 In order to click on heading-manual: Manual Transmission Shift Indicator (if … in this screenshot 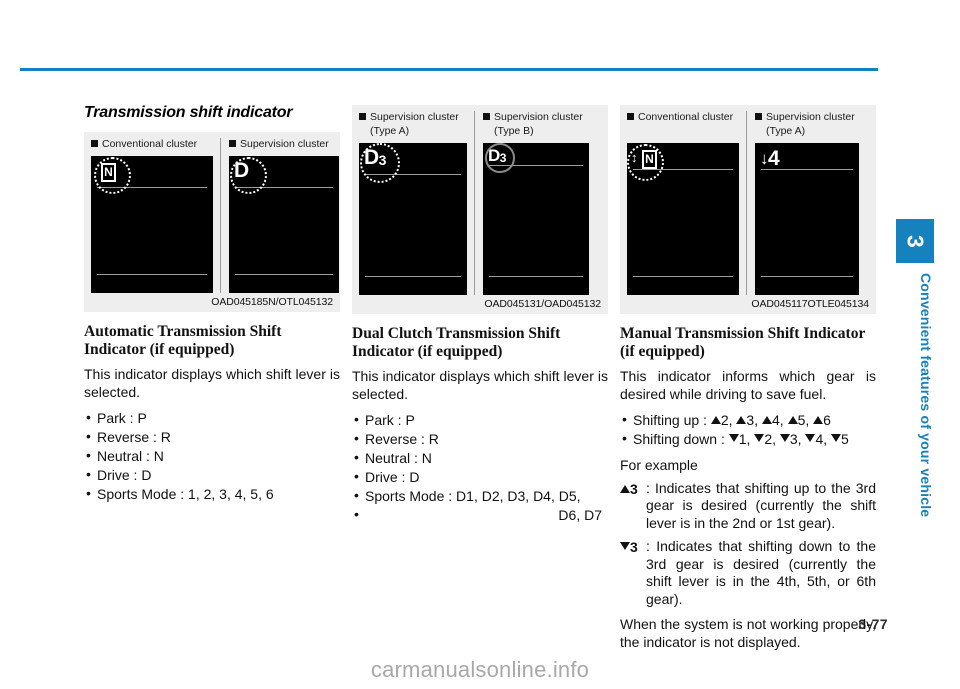, I will do `click(743, 342)`.